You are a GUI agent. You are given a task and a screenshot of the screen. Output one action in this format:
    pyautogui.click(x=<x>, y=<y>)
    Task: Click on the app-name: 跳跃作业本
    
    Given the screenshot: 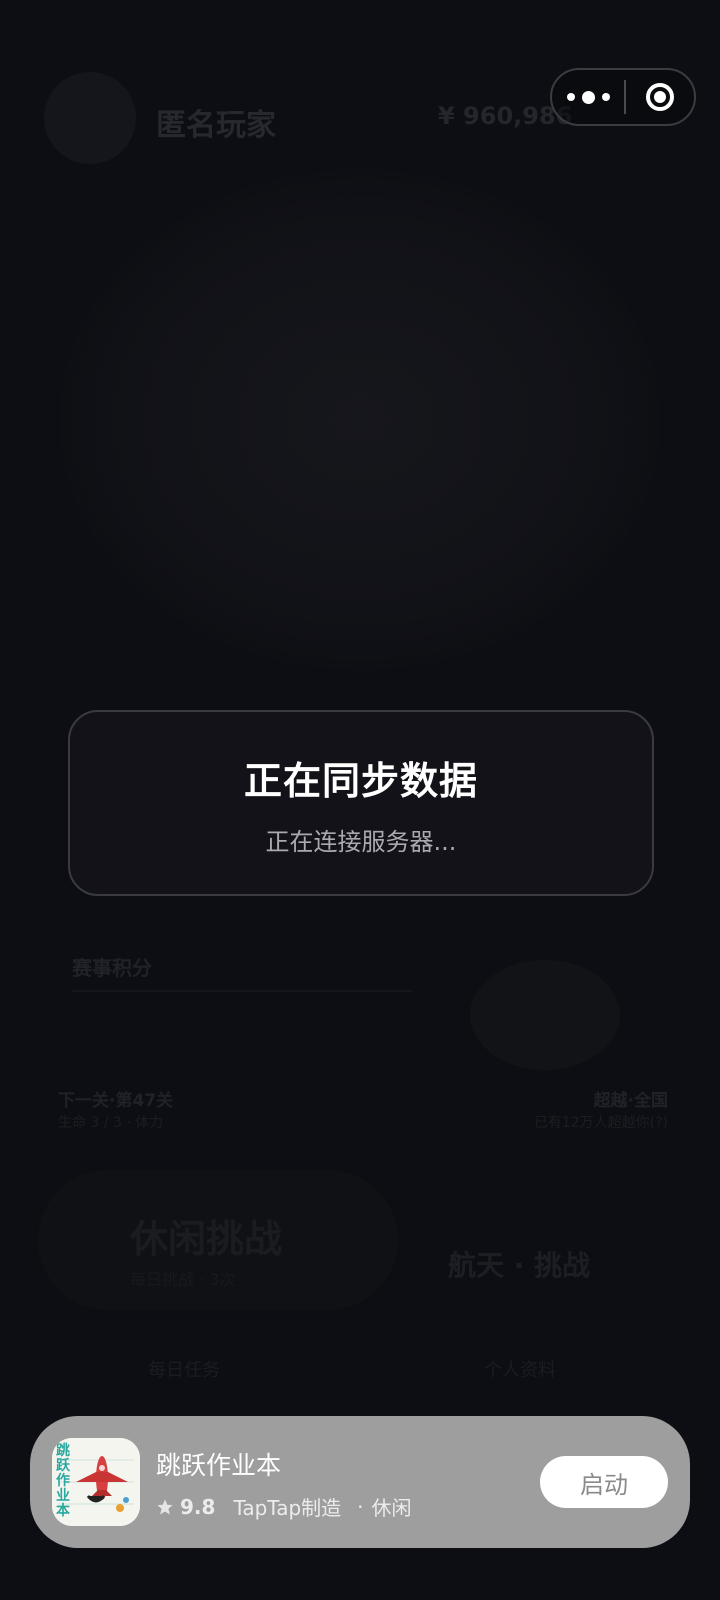 What is the action you would take?
    pyautogui.click(x=219, y=1465)
    